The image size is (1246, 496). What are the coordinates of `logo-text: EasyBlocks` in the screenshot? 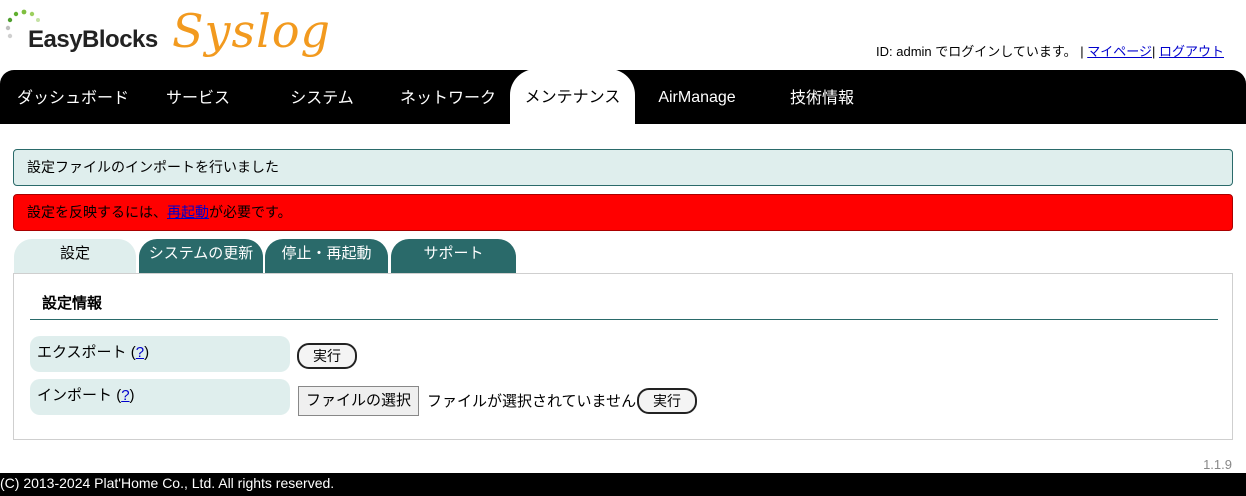 It's located at (93, 39).